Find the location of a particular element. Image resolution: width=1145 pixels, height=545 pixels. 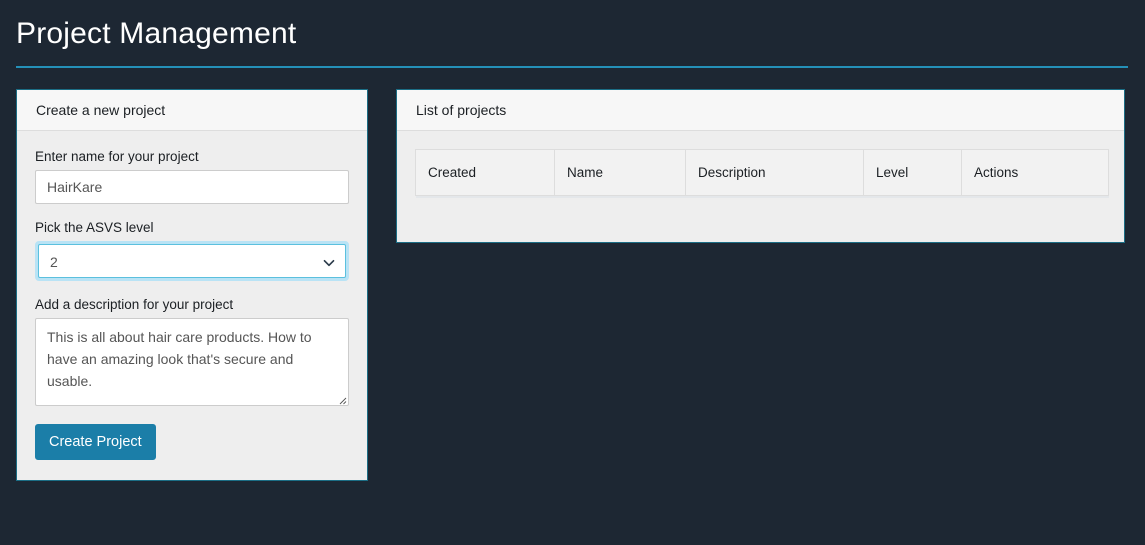

project-list-body: Created Name Description Level Actions is located at coordinates (760, 186).